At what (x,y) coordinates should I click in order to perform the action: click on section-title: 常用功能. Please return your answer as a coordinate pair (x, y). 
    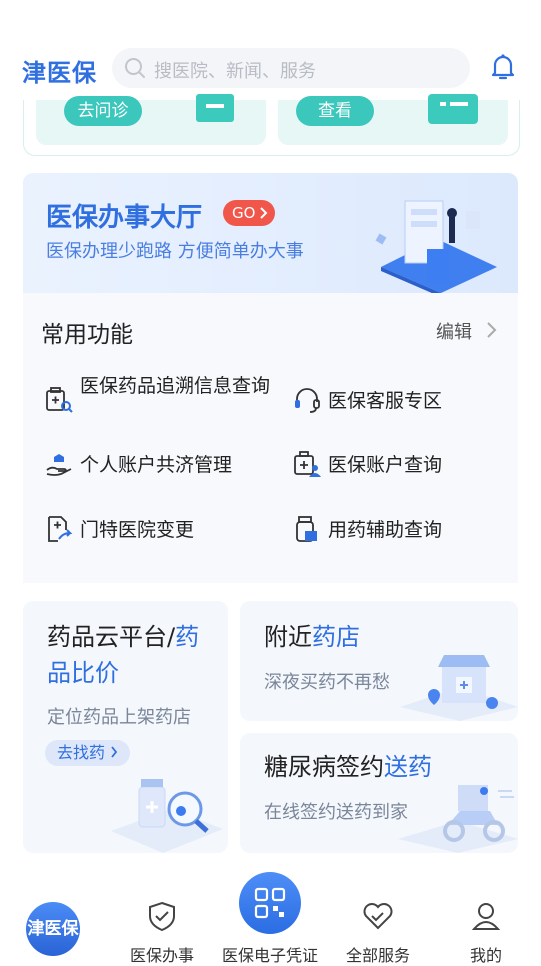
    Looking at the image, I should click on (87, 335).